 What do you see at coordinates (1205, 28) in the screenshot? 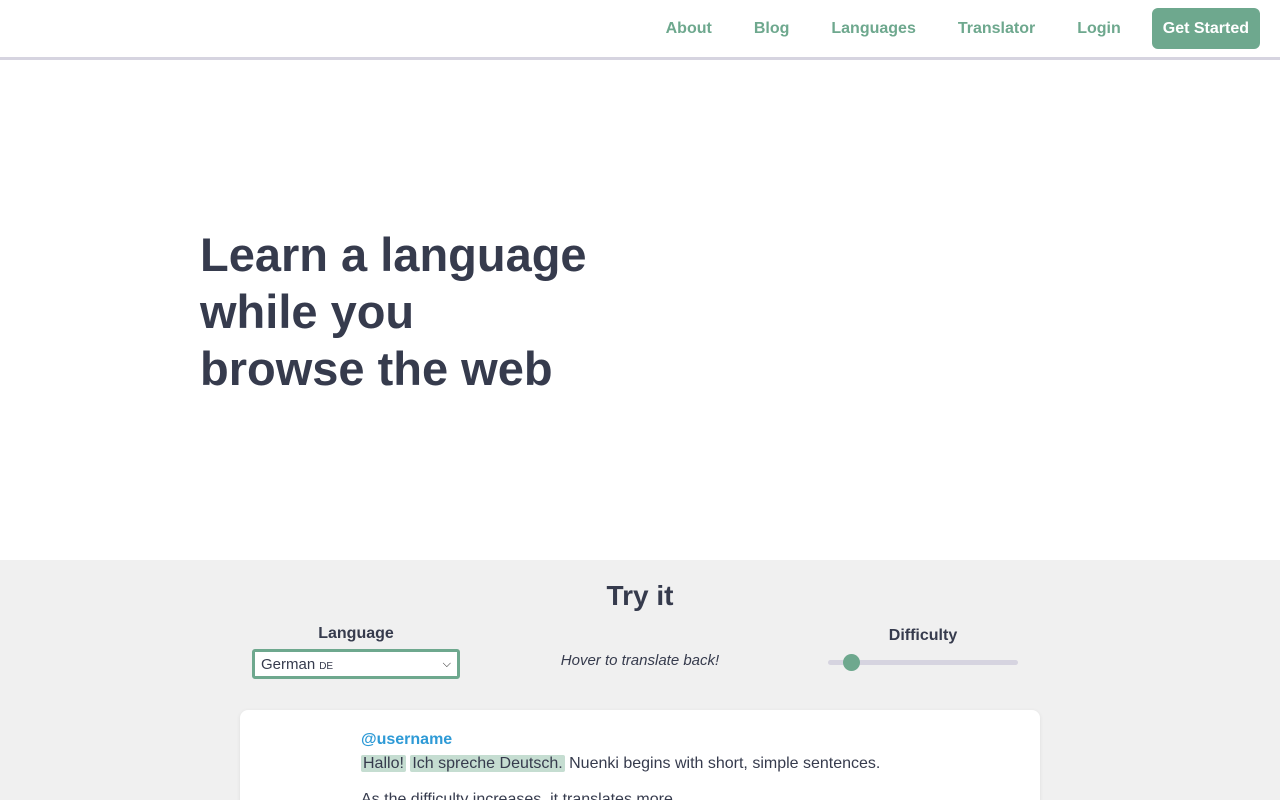
I see `get-started-button: Get Started` at bounding box center [1205, 28].